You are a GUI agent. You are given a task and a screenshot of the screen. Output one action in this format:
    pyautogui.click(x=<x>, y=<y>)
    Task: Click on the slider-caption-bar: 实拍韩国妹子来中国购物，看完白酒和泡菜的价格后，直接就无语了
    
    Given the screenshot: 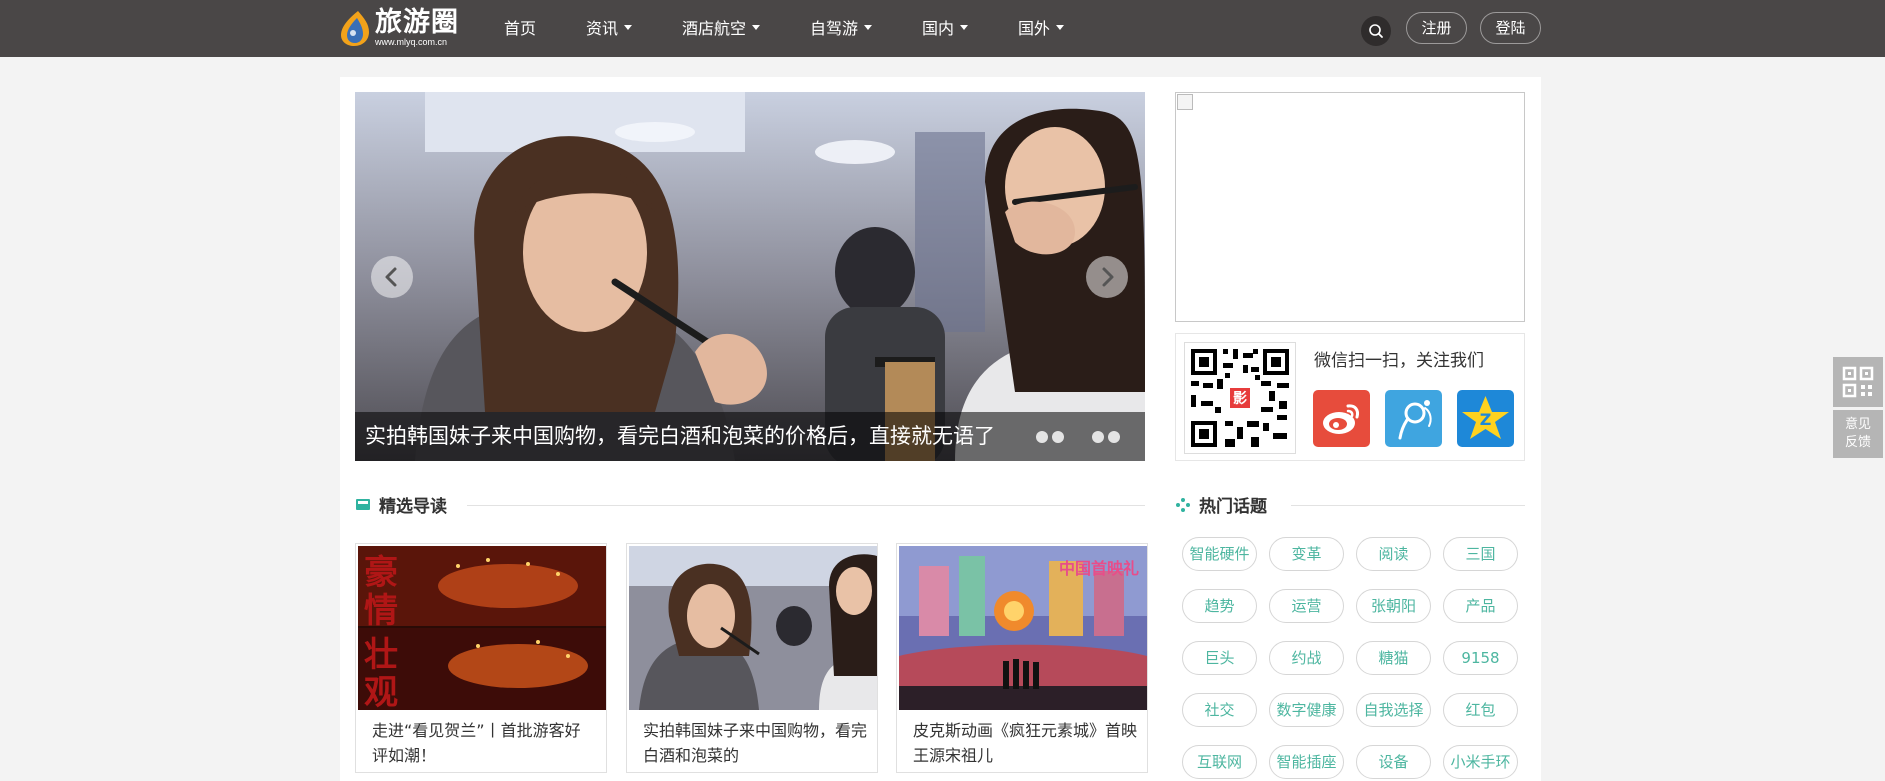 What is the action you would take?
    pyautogui.click(x=750, y=436)
    